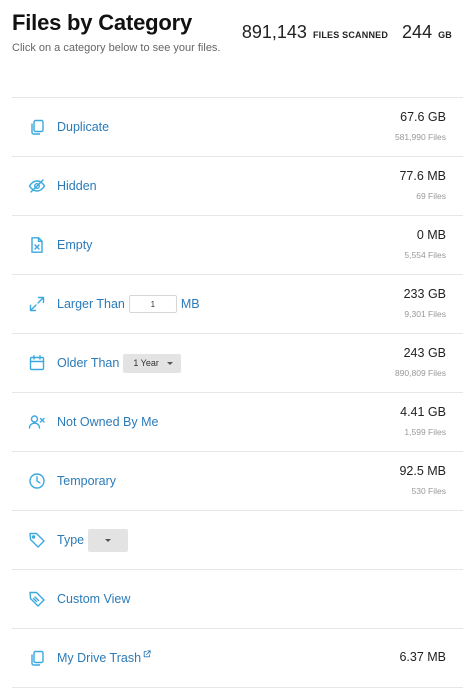 The image size is (474, 700). I want to click on custom-tag-icon, so click(37, 599).